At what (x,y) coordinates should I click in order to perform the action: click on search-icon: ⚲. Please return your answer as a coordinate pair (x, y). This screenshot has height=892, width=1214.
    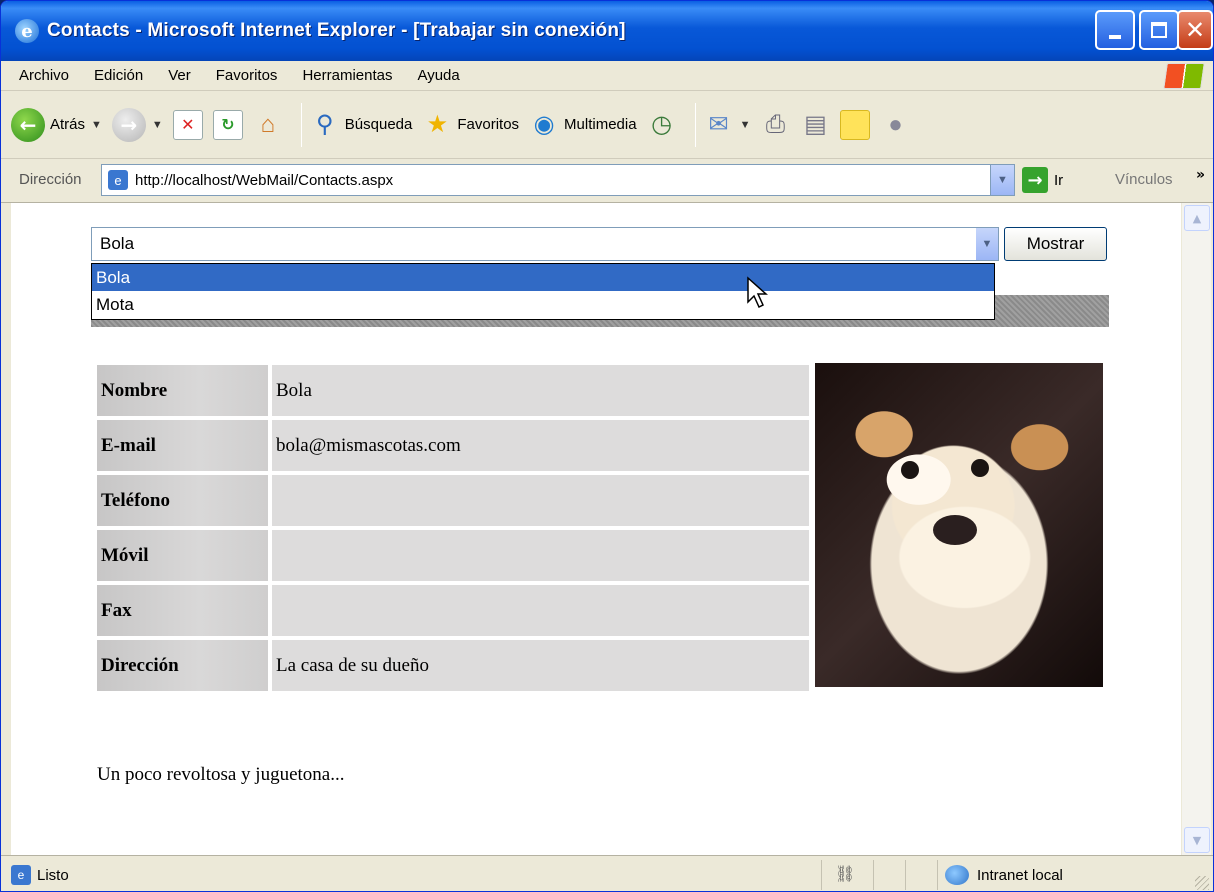
    Looking at the image, I should click on (325, 124).